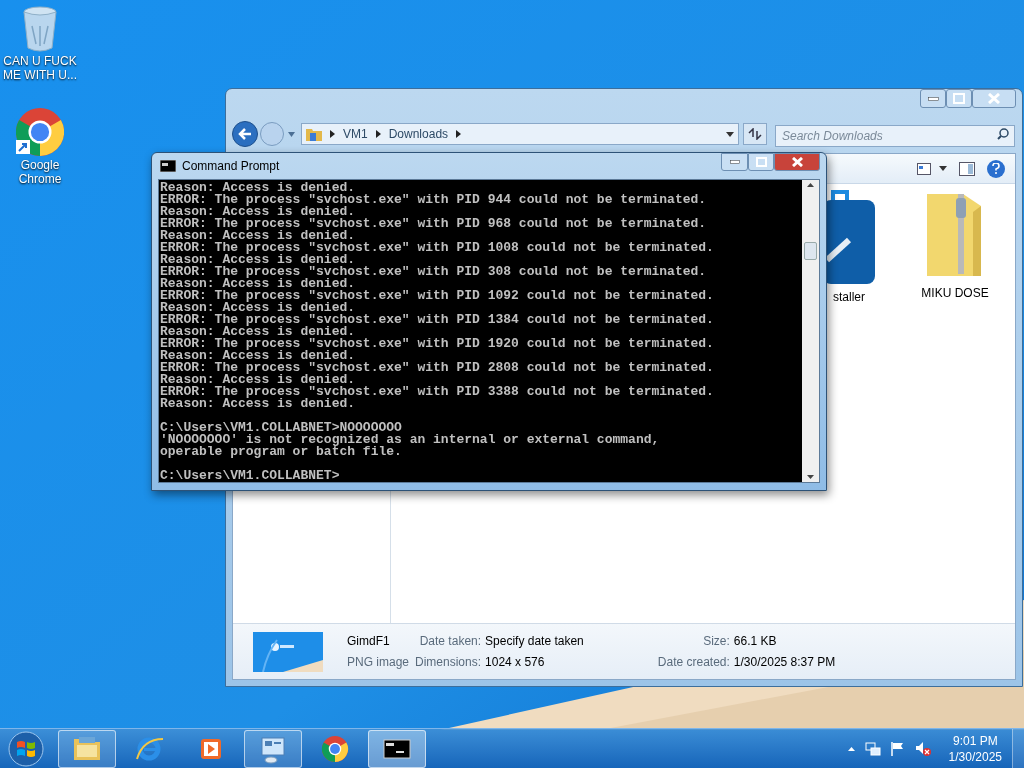  Describe the element at coordinates (437, 392) in the screenshot. I see `console-line: ERROR: The process "svchost.exe" with PID 3388 could not be terminated.` at that location.